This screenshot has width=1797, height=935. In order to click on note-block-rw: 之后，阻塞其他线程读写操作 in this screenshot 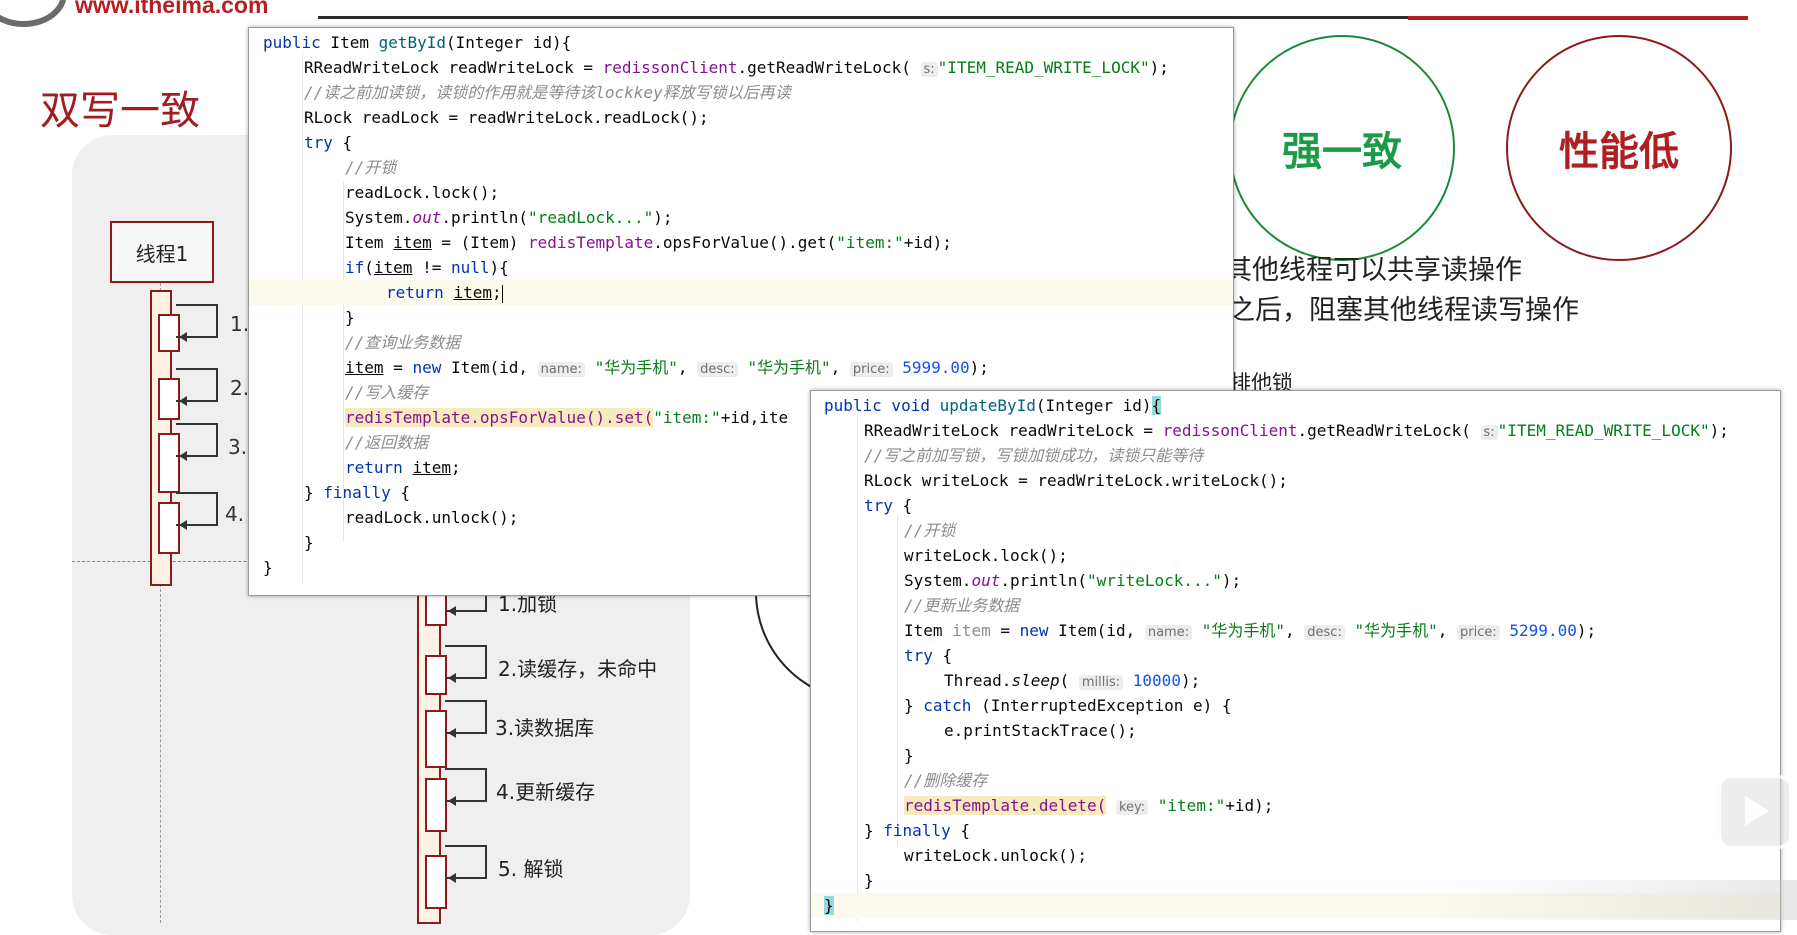, I will do `click(1403, 310)`.